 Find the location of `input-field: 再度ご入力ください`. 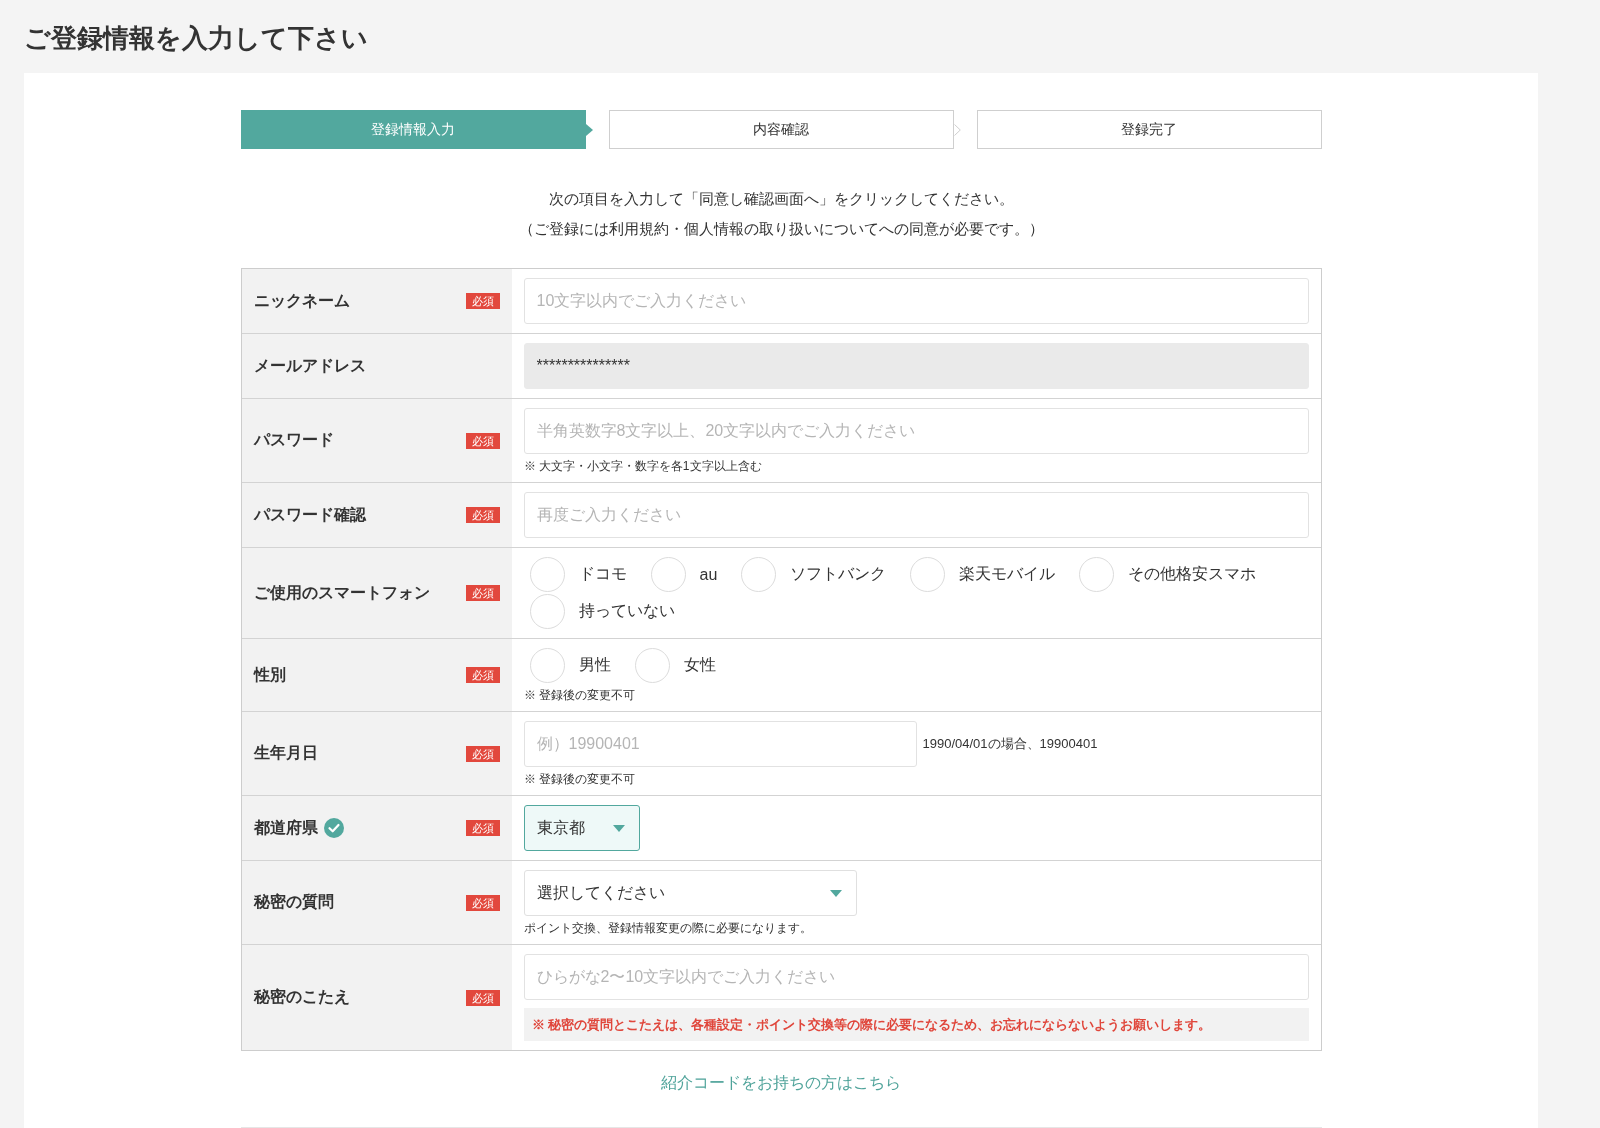

input-field: 再度ご入力ください is located at coordinates (916, 515).